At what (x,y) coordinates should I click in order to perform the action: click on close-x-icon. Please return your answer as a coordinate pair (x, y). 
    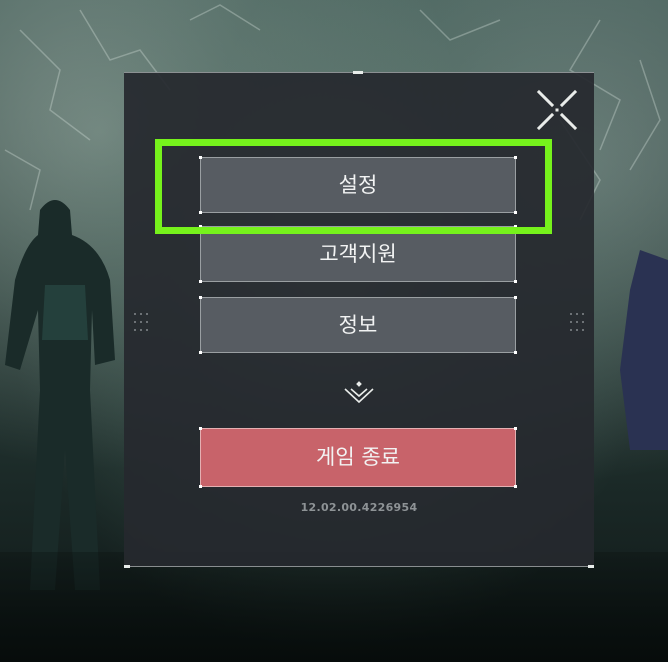
    Looking at the image, I should click on (557, 110).